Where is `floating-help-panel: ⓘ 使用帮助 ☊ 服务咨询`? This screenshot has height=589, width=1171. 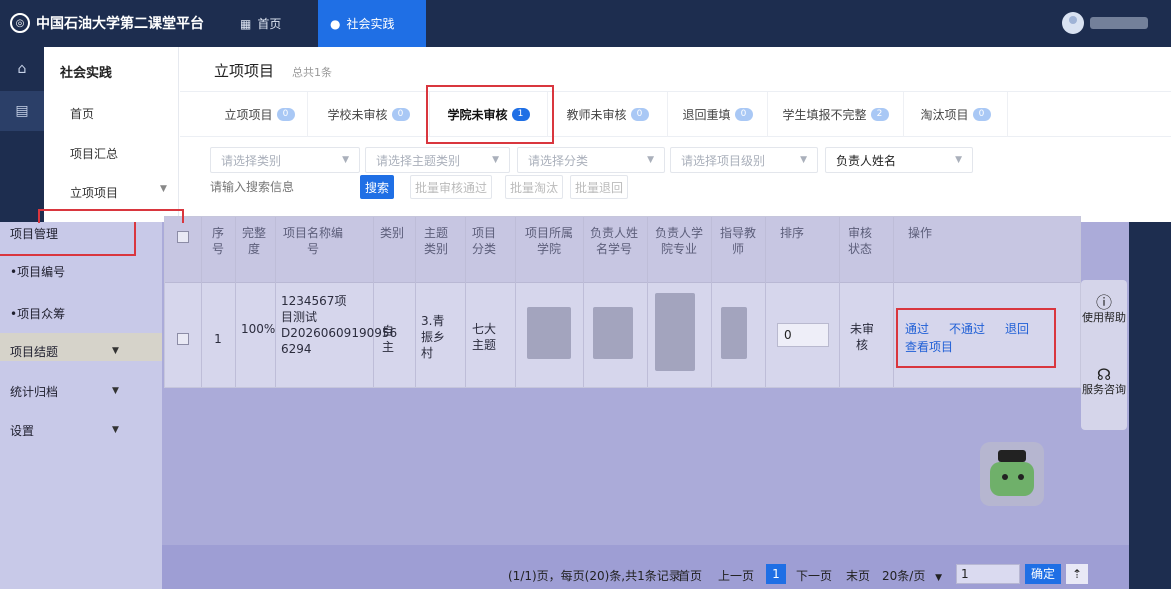 floating-help-panel: ⓘ 使用帮助 ☊ 服务咨询 is located at coordinates (1104, 355).